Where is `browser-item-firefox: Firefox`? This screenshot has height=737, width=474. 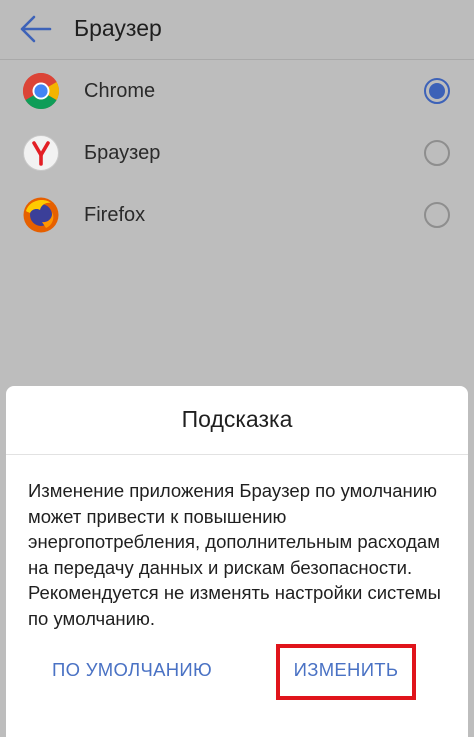 browser-item-firefox: Firefox is located at coordinates (237, 215).